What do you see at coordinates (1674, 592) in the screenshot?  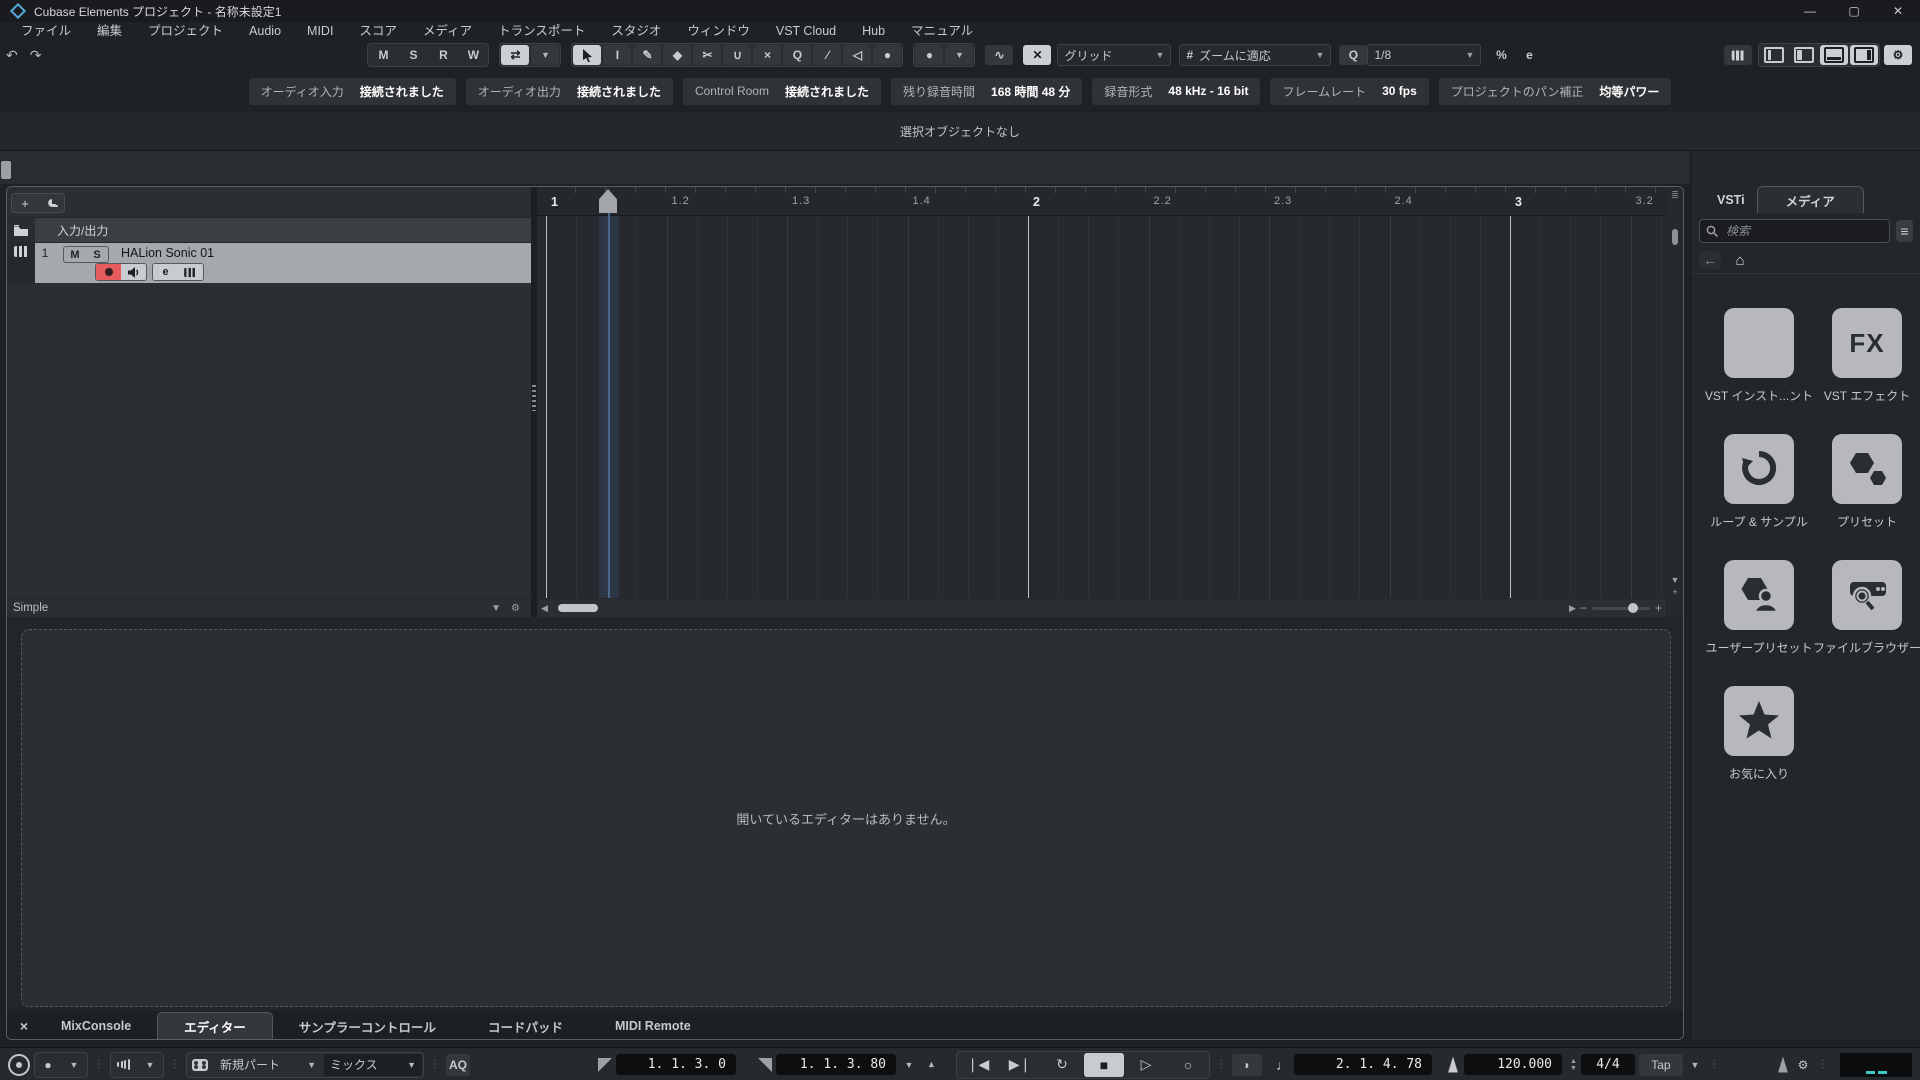 I see `vzoom-in-icon: +` at bounding box center [1674, 592].